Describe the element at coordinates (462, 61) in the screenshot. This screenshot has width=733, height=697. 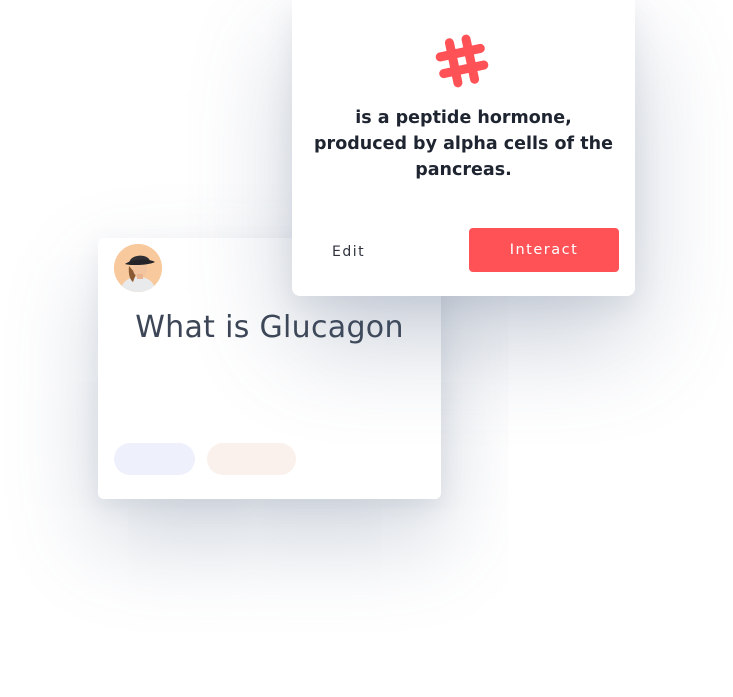
I see `hashtag-icon` at that location.